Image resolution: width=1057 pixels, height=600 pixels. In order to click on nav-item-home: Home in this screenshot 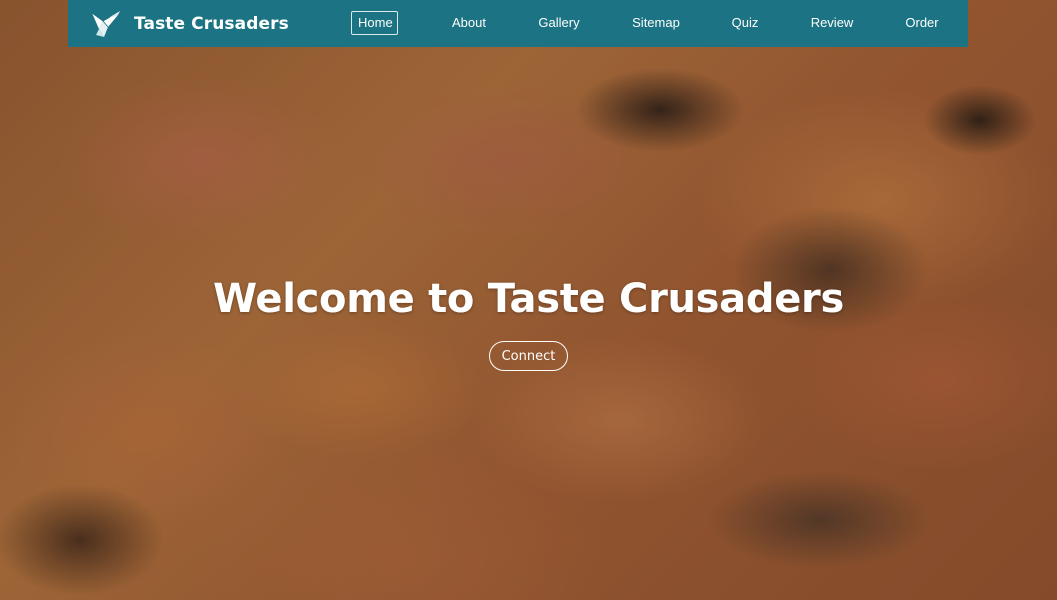, I will do `click(374, 23)`.